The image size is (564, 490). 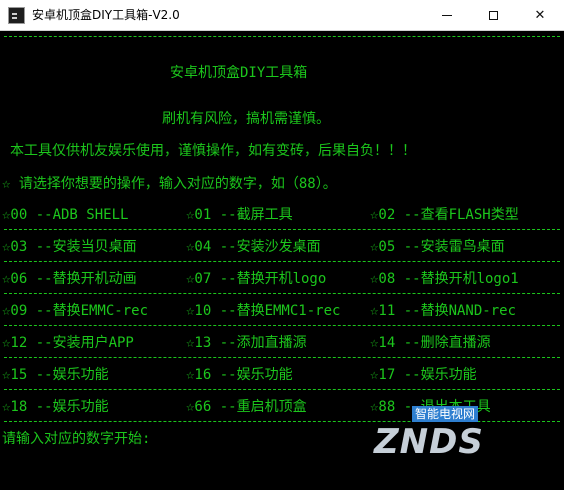 What do you see at coordinates (429, 442) in the screenshot?
I see `watermark-text: ZNDS` at bounding box center [429, 442].